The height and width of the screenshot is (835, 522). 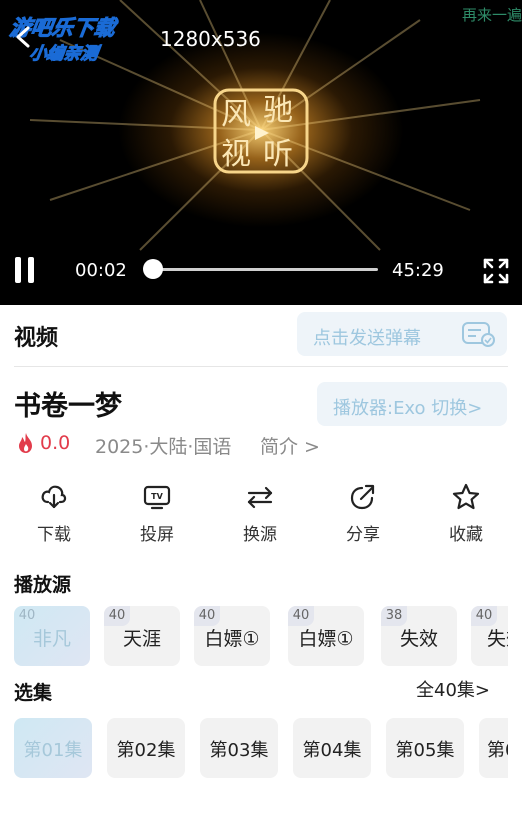 I want to click on resolution-label: 1280x536, so click(x=210, y=39).